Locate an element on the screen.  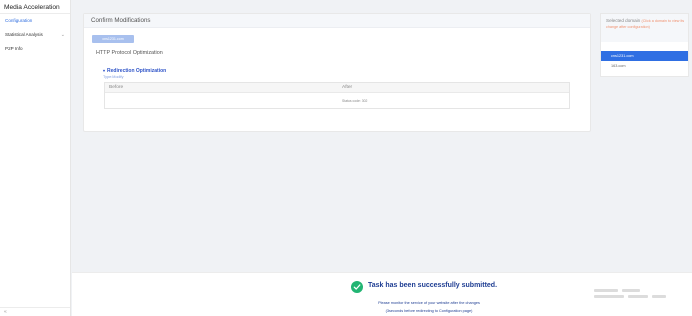
sidebar-item-statistical-analysis: Statistical Analysis ⌄ is located at coordinates (35, 35).